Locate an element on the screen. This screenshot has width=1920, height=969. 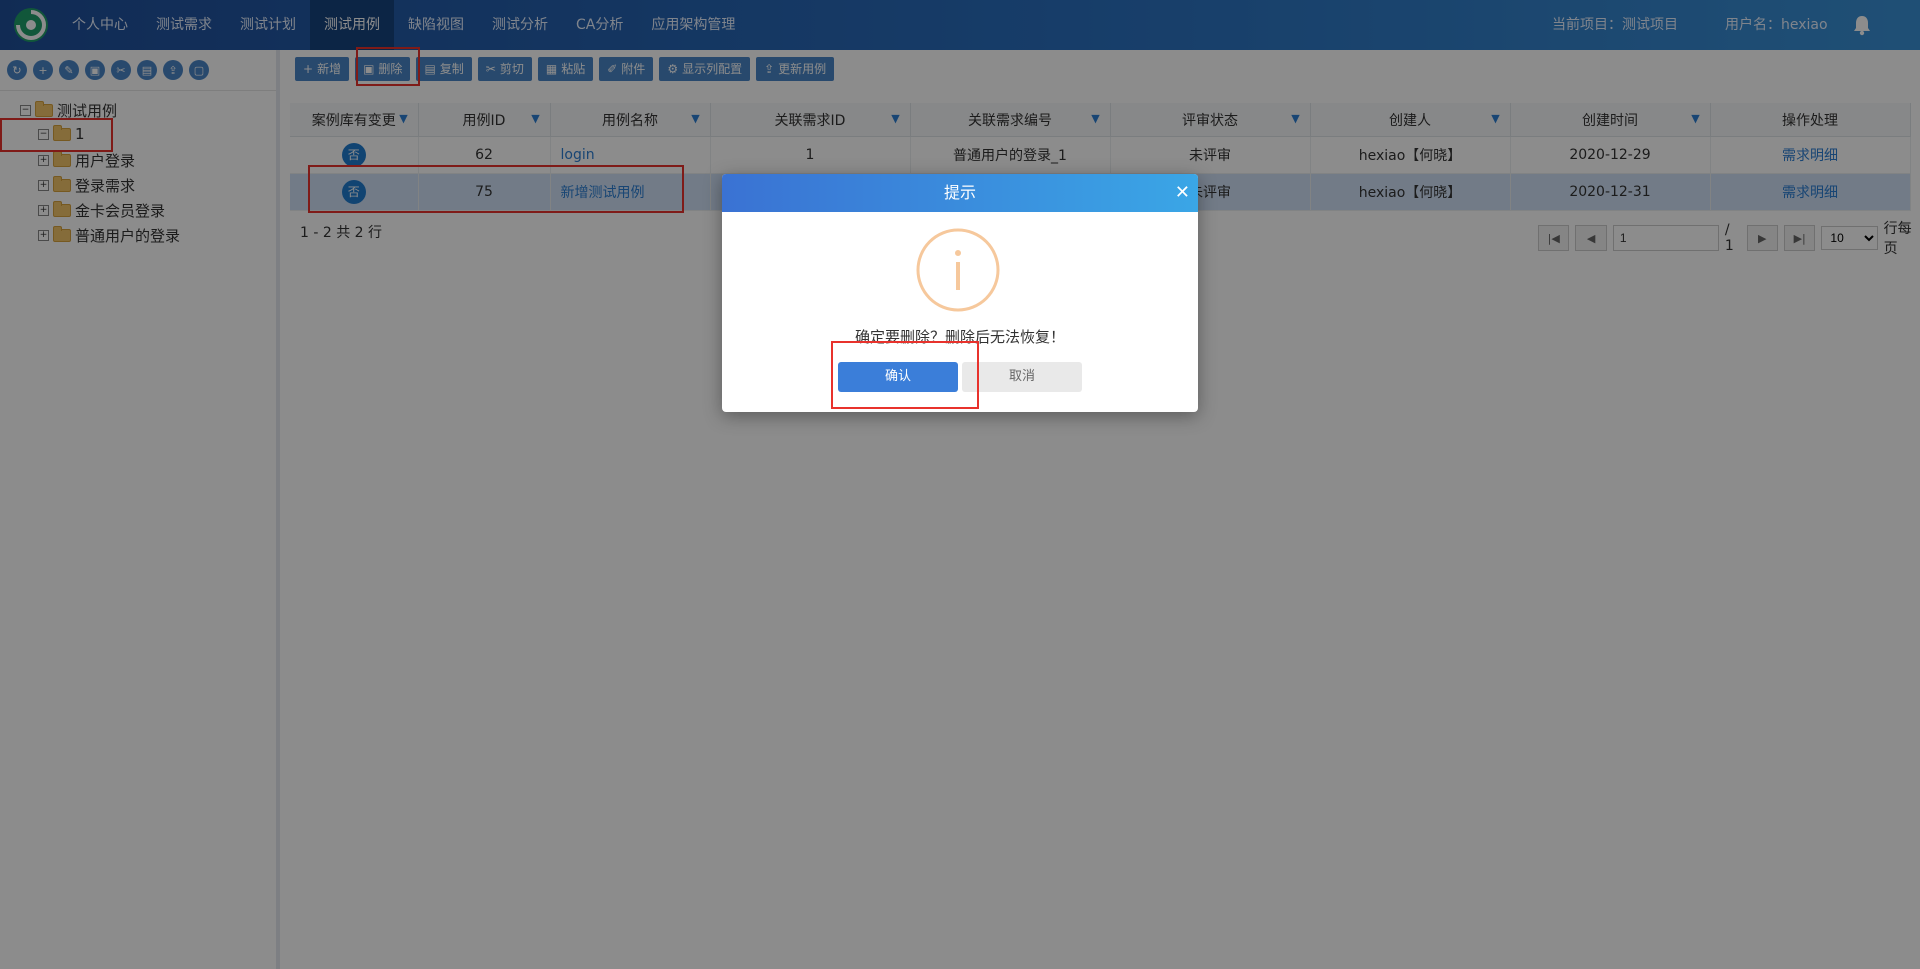
dialog-header: 提示 ✕ is located at coordinates (960, 193).